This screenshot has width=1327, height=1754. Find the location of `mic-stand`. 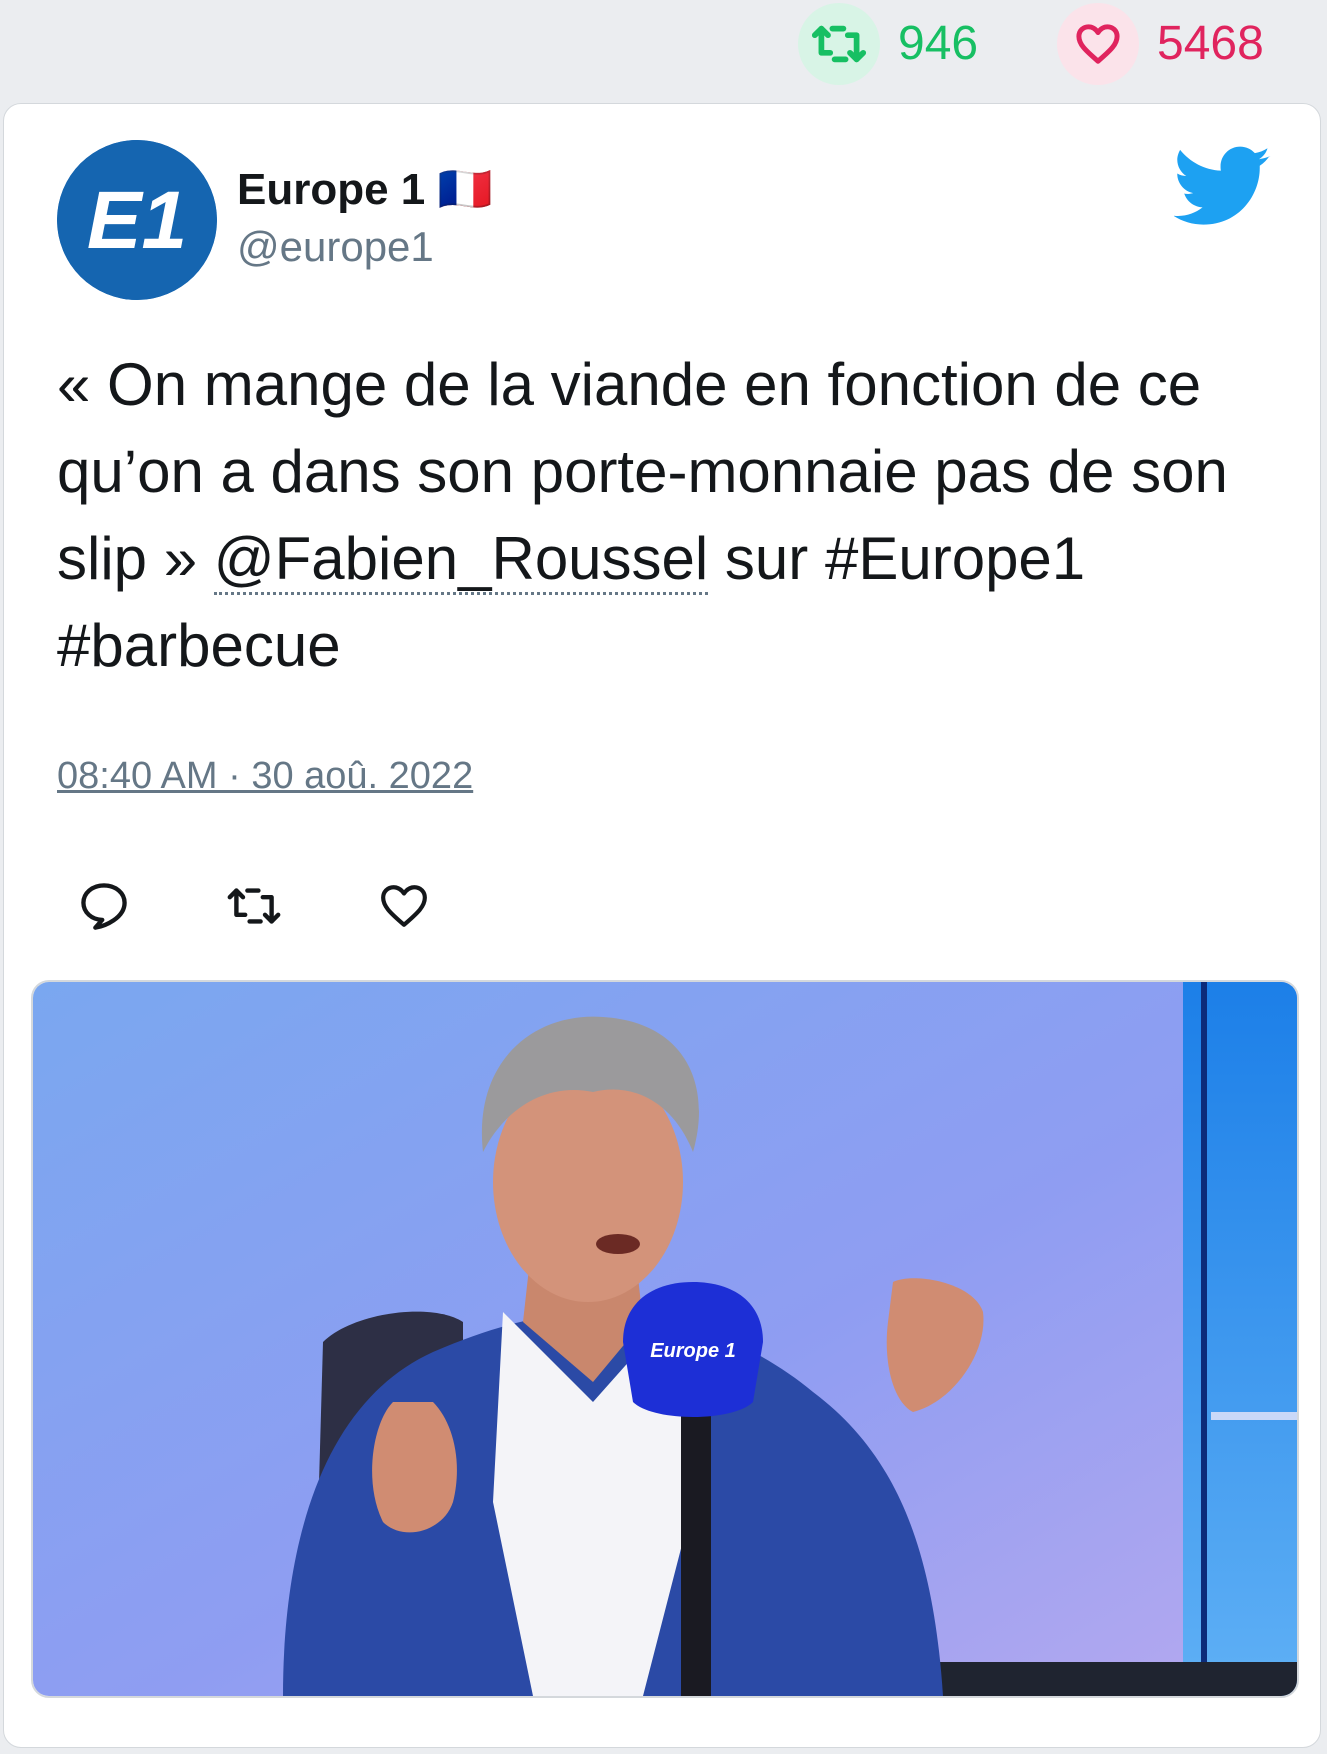

mic-stand is located at coordinates (696, 1539).